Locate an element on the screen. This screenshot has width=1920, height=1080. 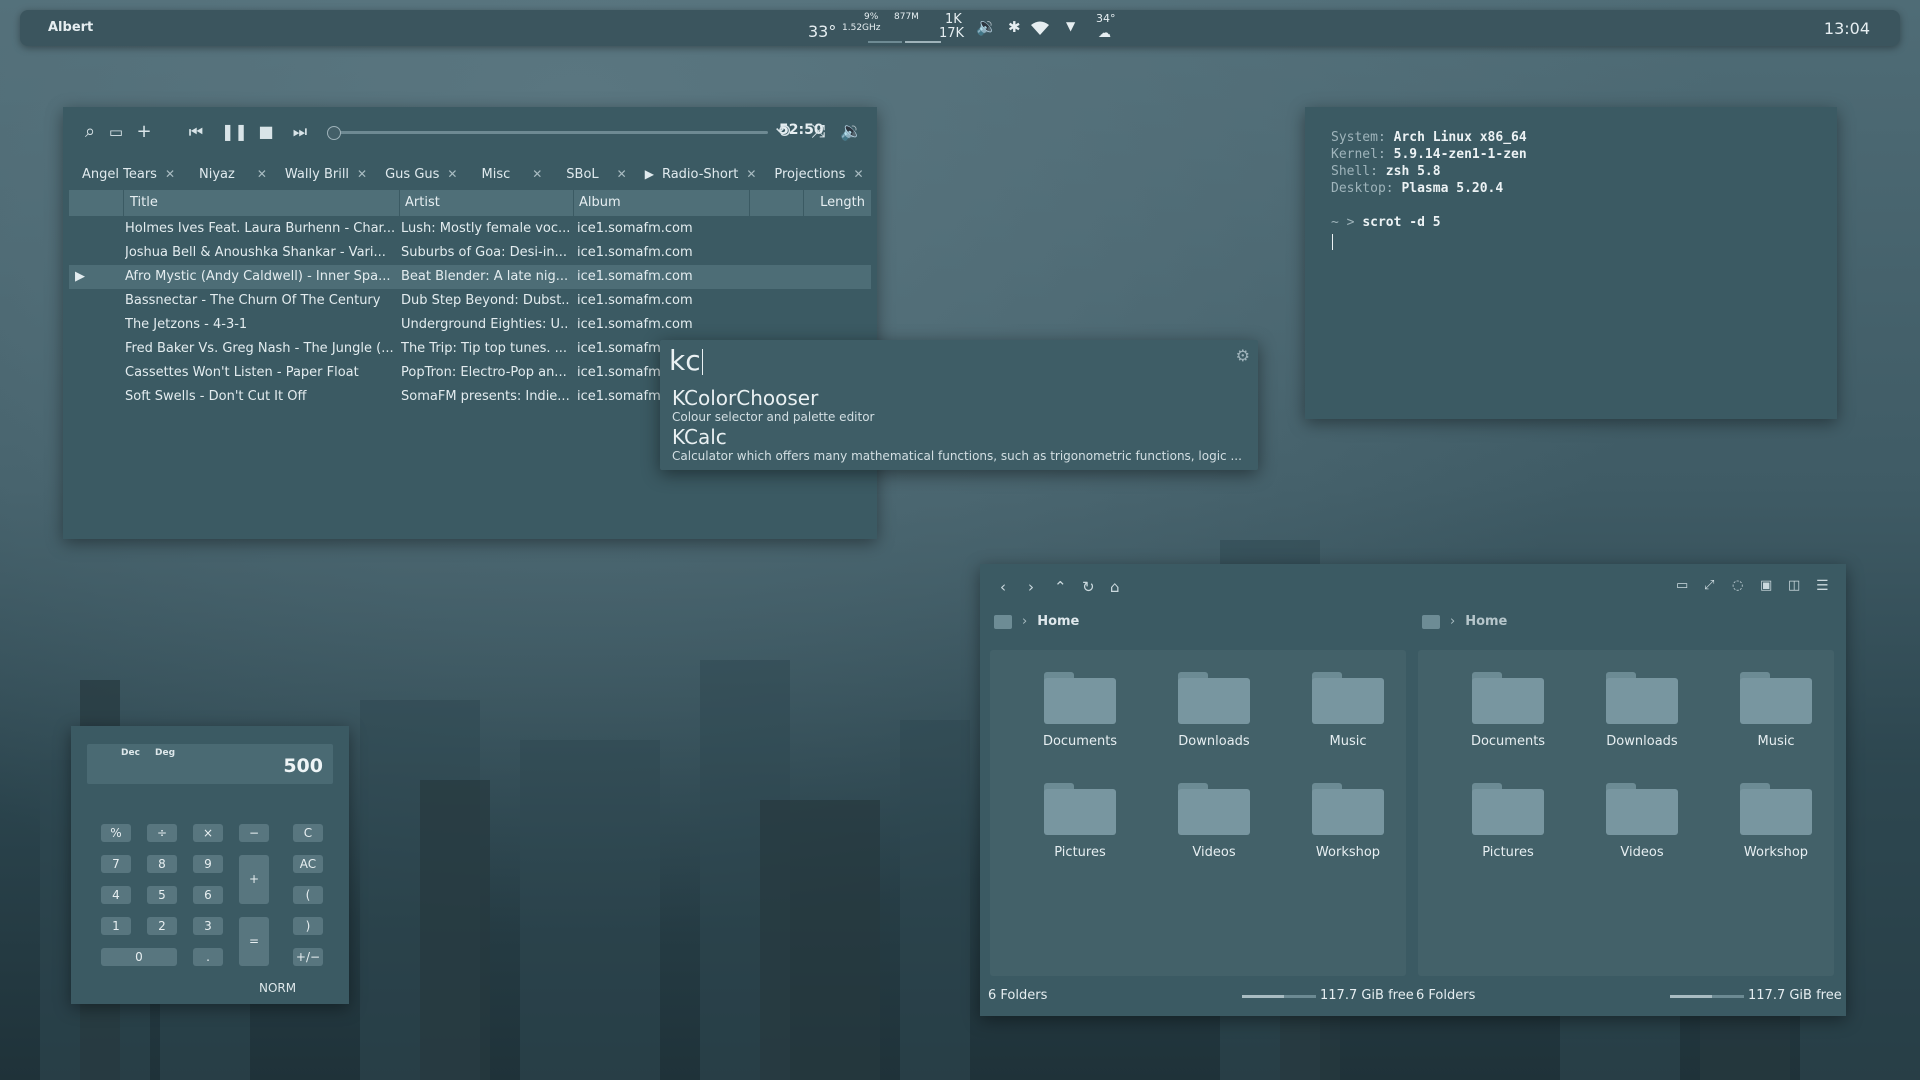
key-plus: + is located at coordinates (254, 879).